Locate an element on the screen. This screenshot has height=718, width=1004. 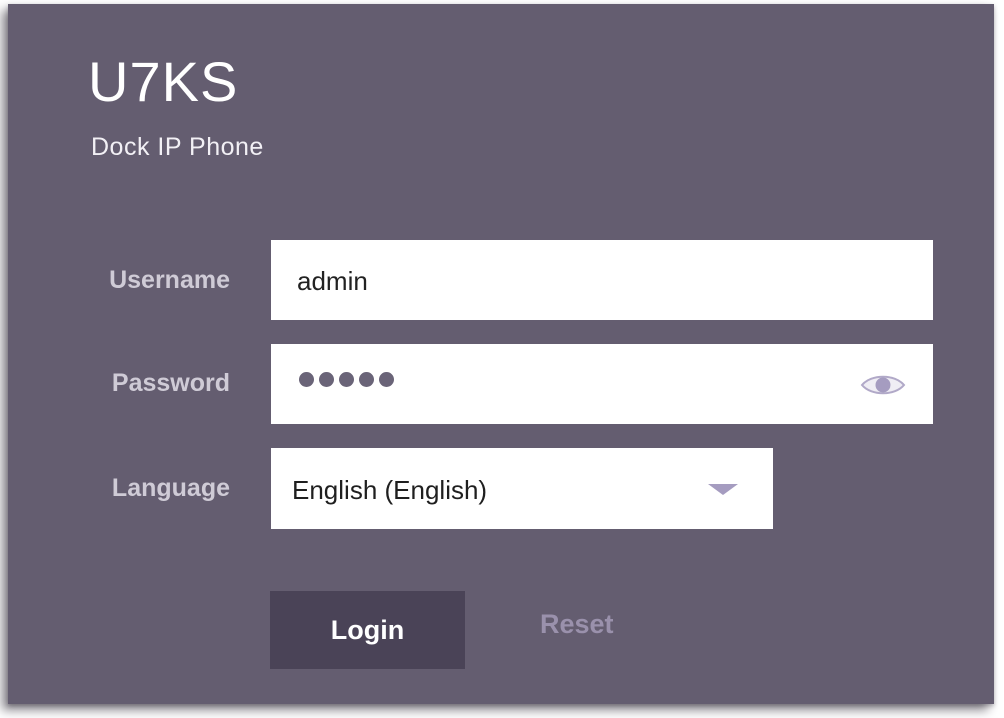
username-value: admin is located at coordinates (332, 281).